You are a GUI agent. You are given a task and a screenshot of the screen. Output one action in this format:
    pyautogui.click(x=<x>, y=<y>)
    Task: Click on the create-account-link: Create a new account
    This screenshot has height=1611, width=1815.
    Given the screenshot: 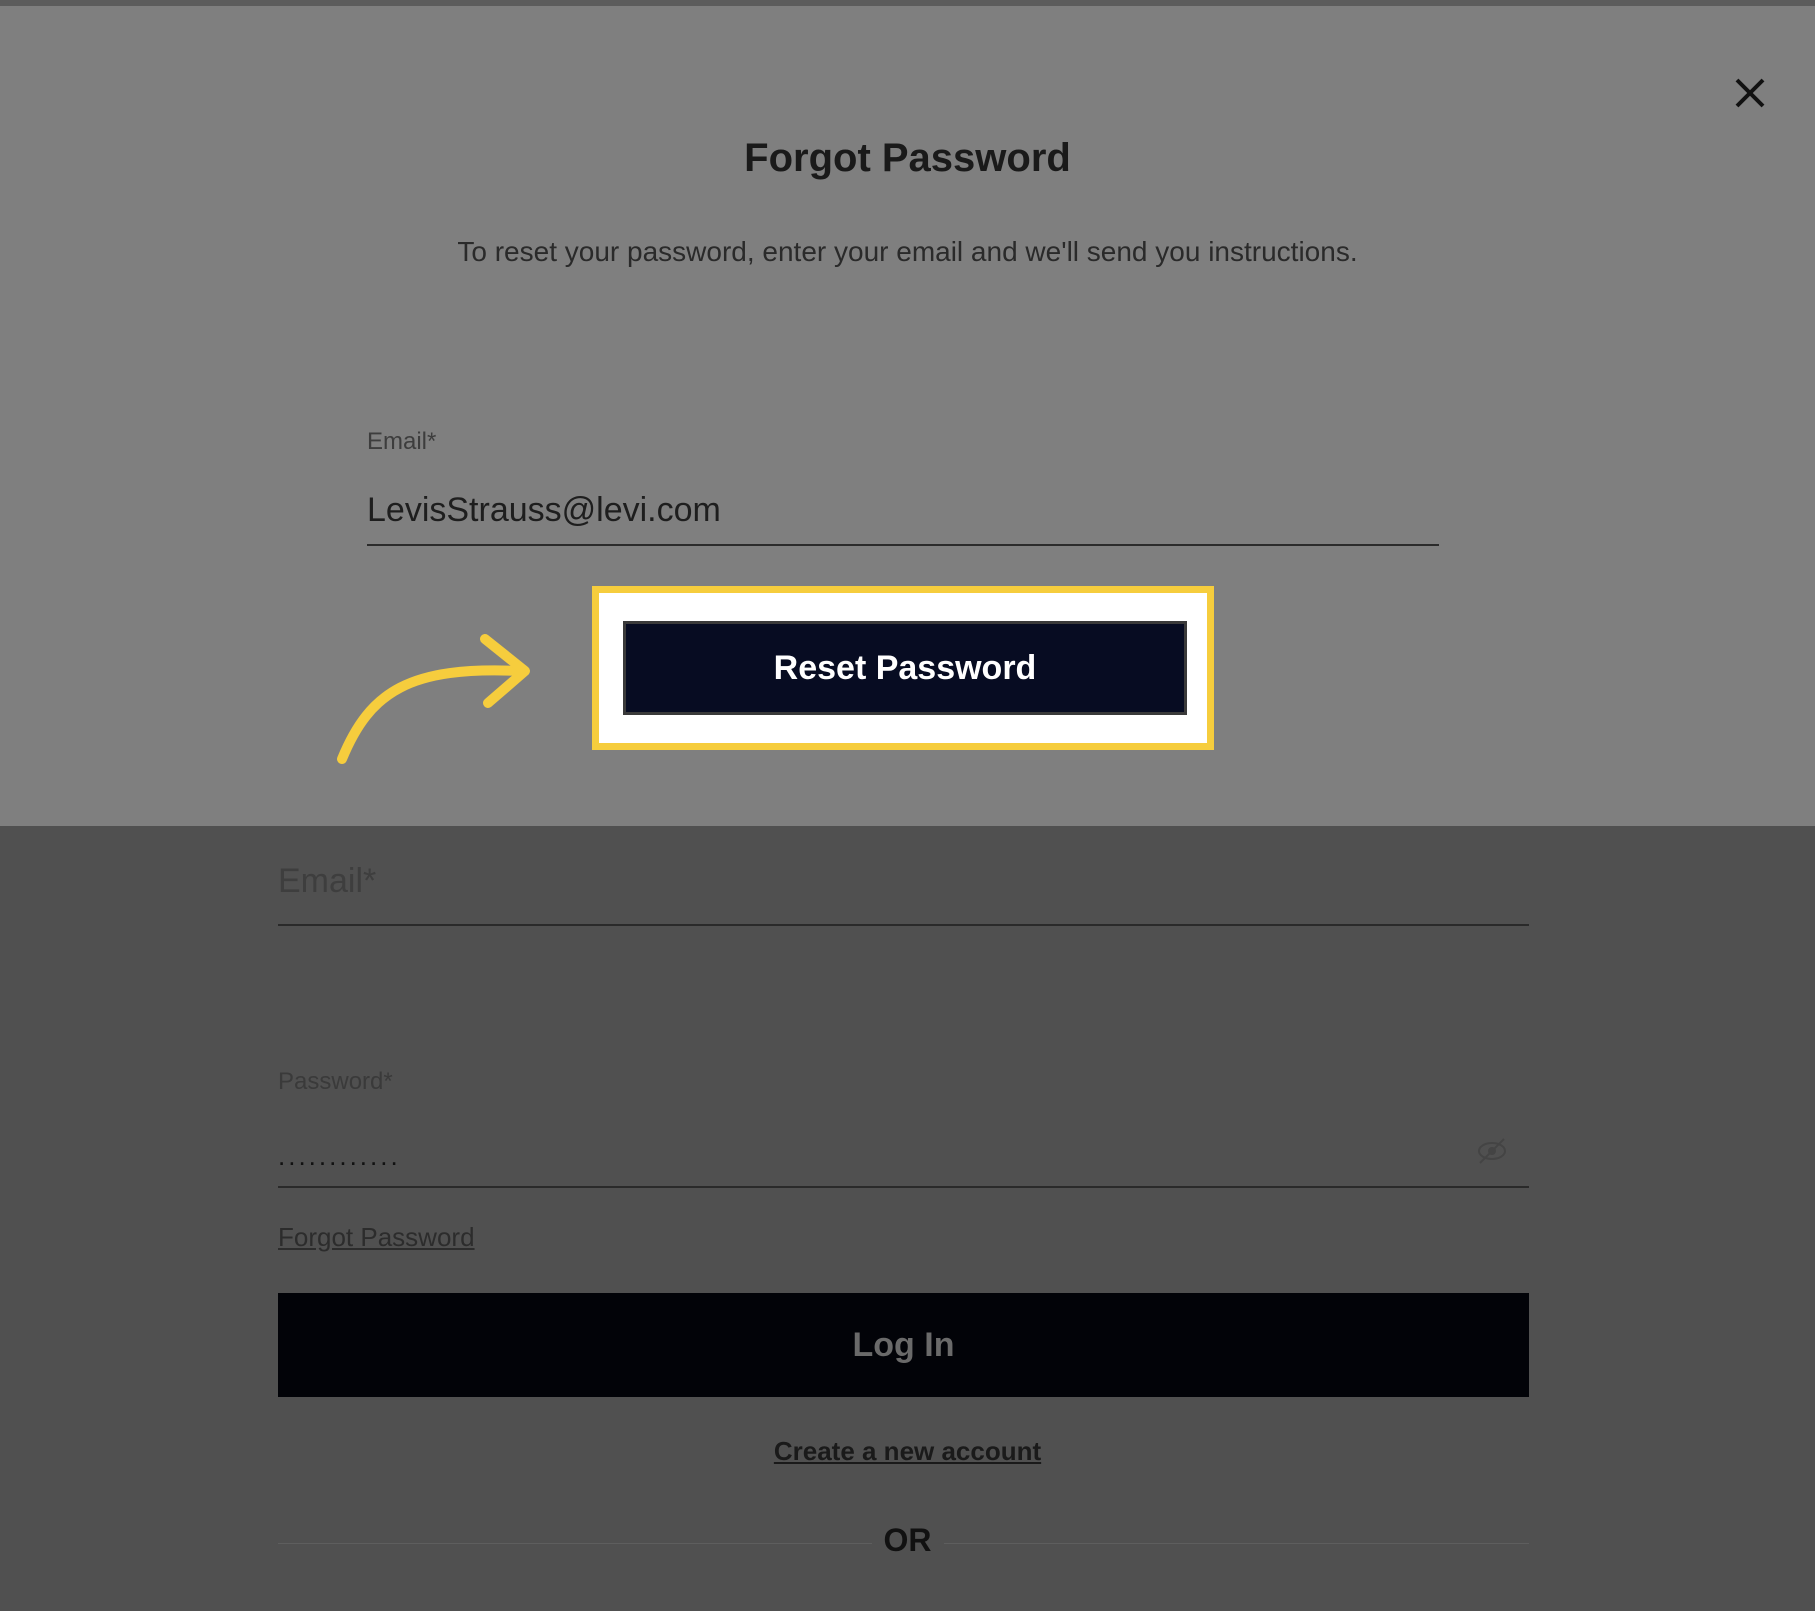 What is the action you would take?
    pyautogui.click(x=907, y=1451)
    